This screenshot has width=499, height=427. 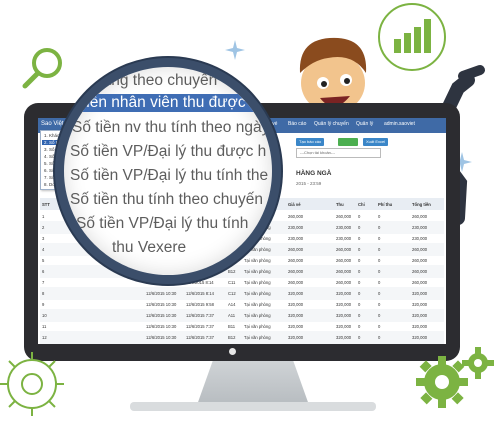 I want to click on power-indicator, so click(x=232, y=351).